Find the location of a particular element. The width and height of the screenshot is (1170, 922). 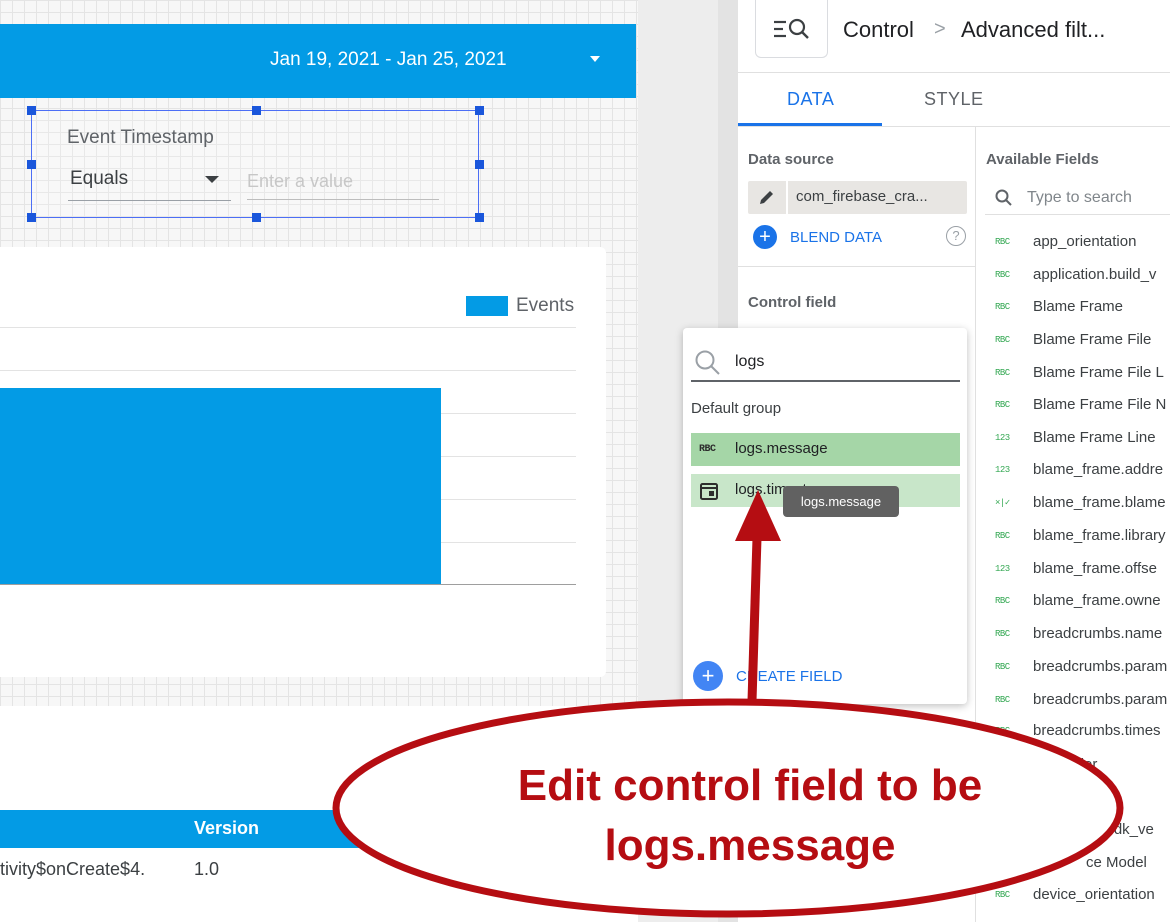

field-option-label: logs.message is located at coordinates (781, 448).